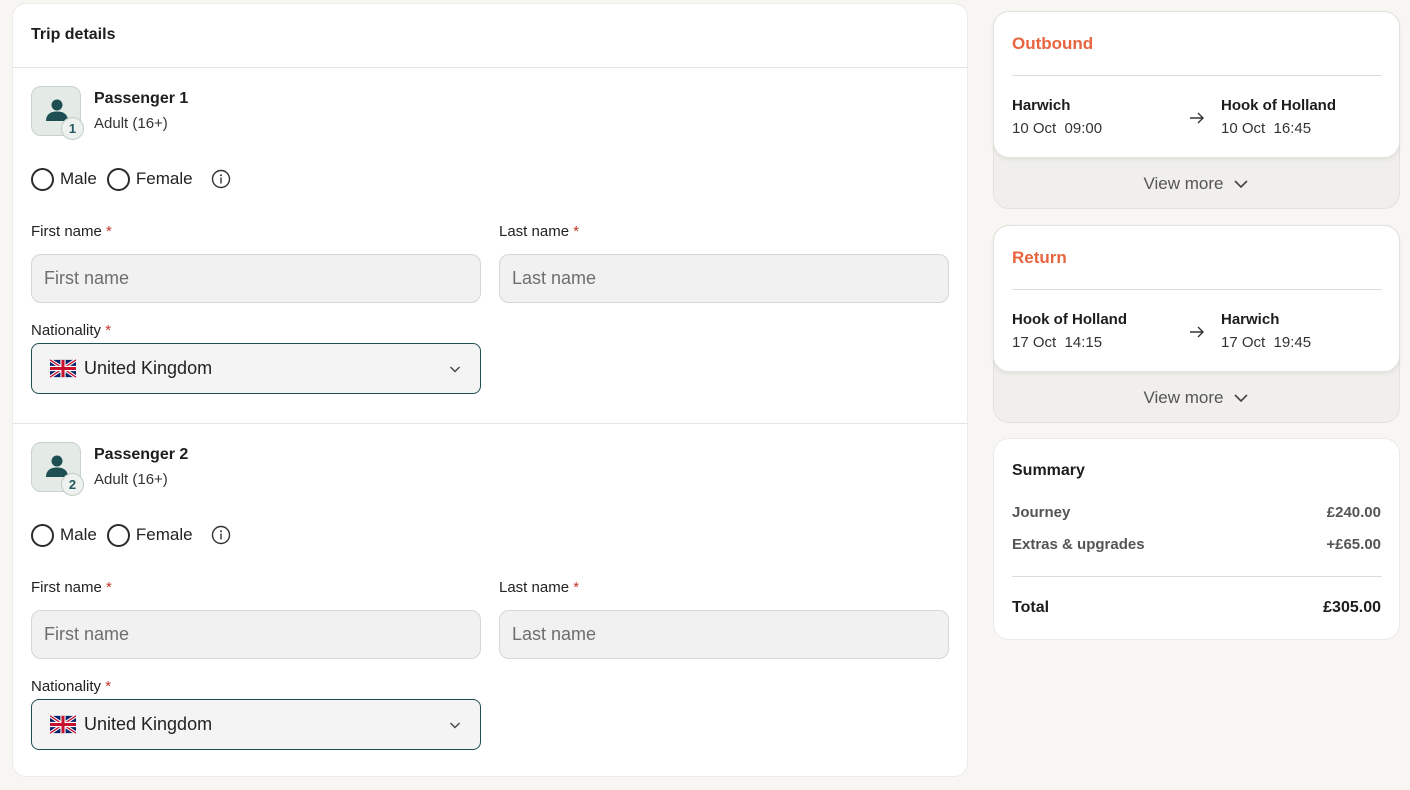  Describe the element at coordinates (57, 113) in the screenshot. I see `passenger-avatar: 1` at that location.